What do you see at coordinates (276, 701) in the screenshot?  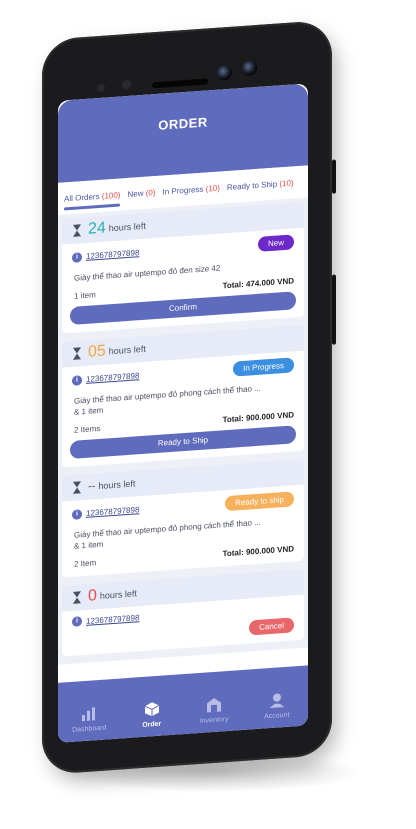 I see `user-icon` at bounding box center [276, 701].